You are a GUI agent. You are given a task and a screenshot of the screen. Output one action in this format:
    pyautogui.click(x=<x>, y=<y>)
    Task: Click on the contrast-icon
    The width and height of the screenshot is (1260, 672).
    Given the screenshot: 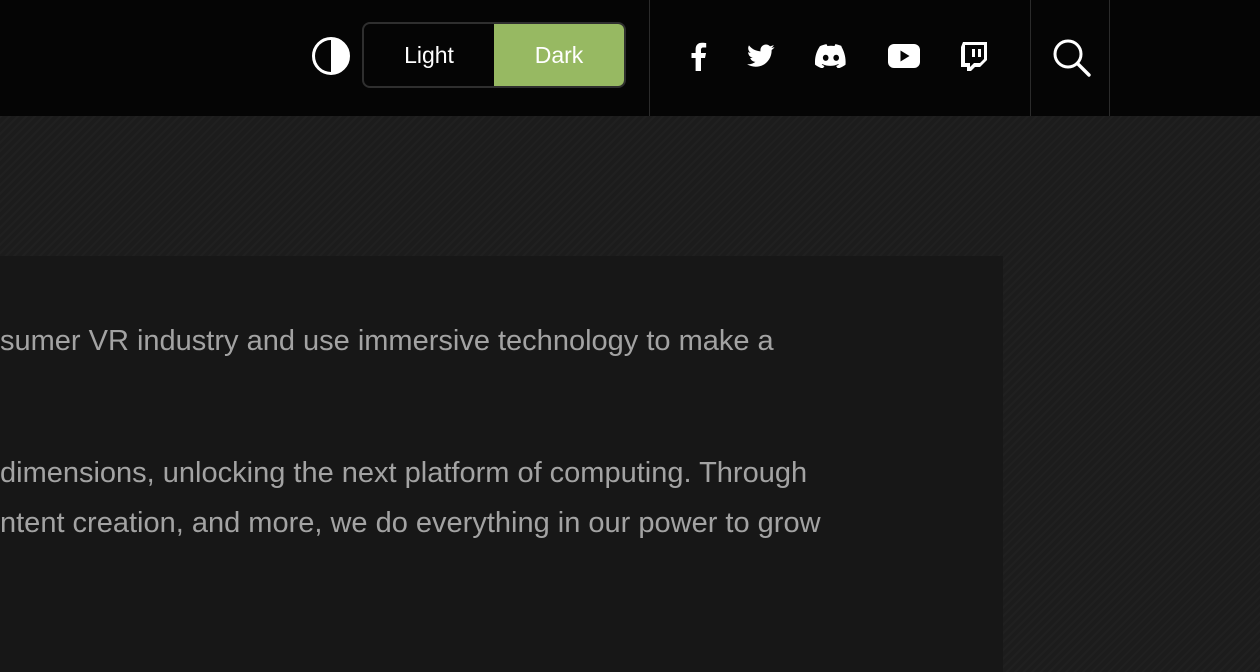 What is the action you would take?
    pyautogui.click(x=331, y=56)
    